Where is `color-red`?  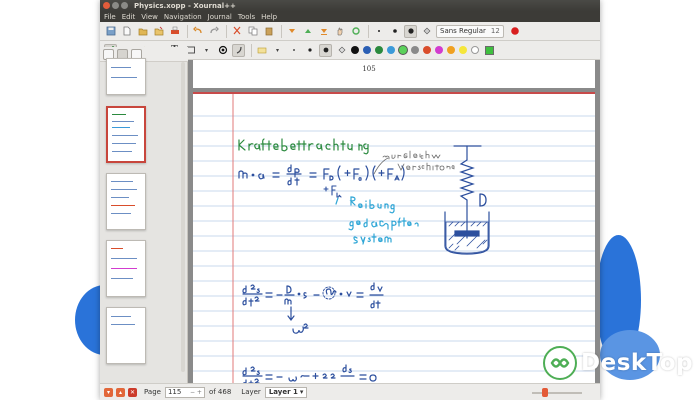 color-red is located at coordinates (427, 50).